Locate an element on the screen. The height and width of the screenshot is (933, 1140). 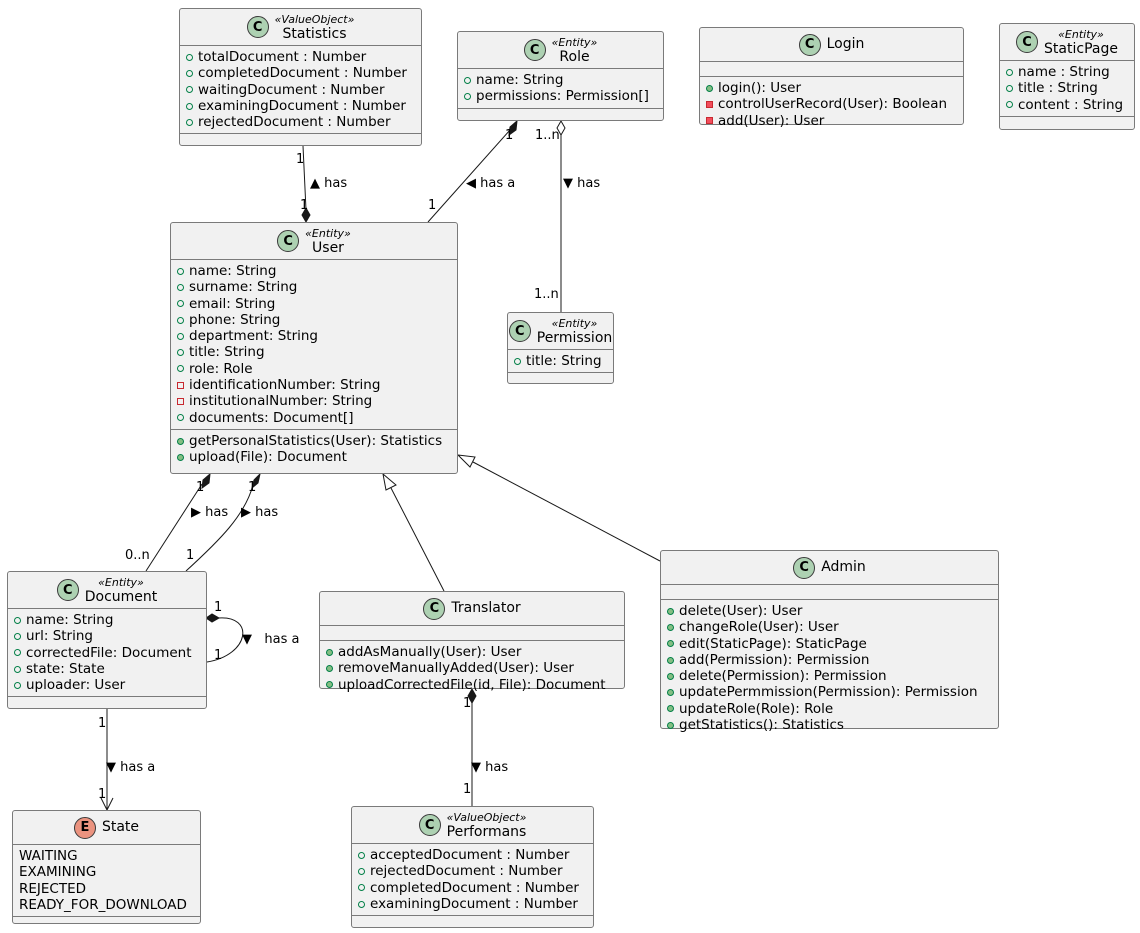
field-row: correctedFile: Document is located at coordinates (107, 653).